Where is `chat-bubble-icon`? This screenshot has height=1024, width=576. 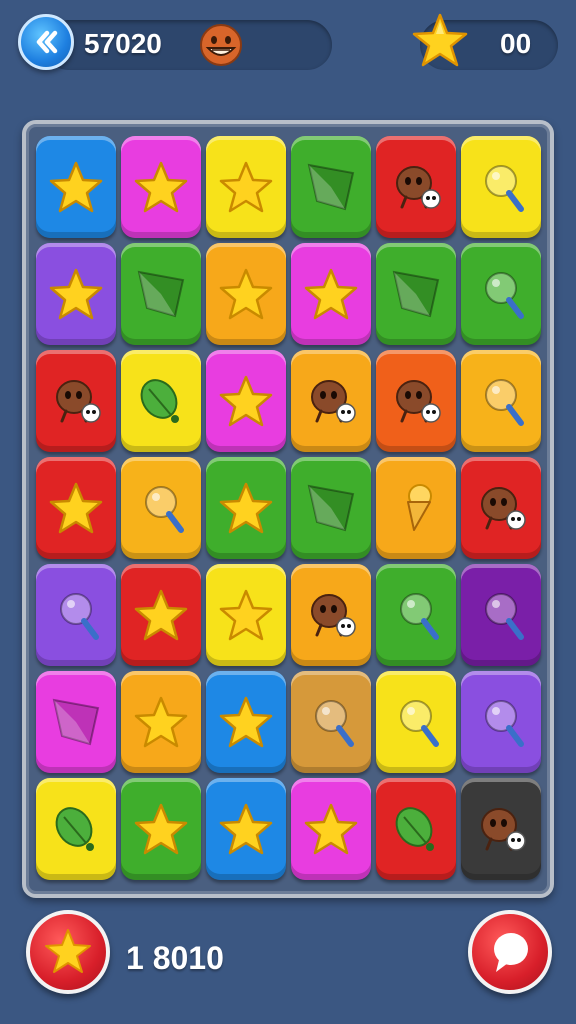 chat-bubble-icon is located at coordinates (511, 952).